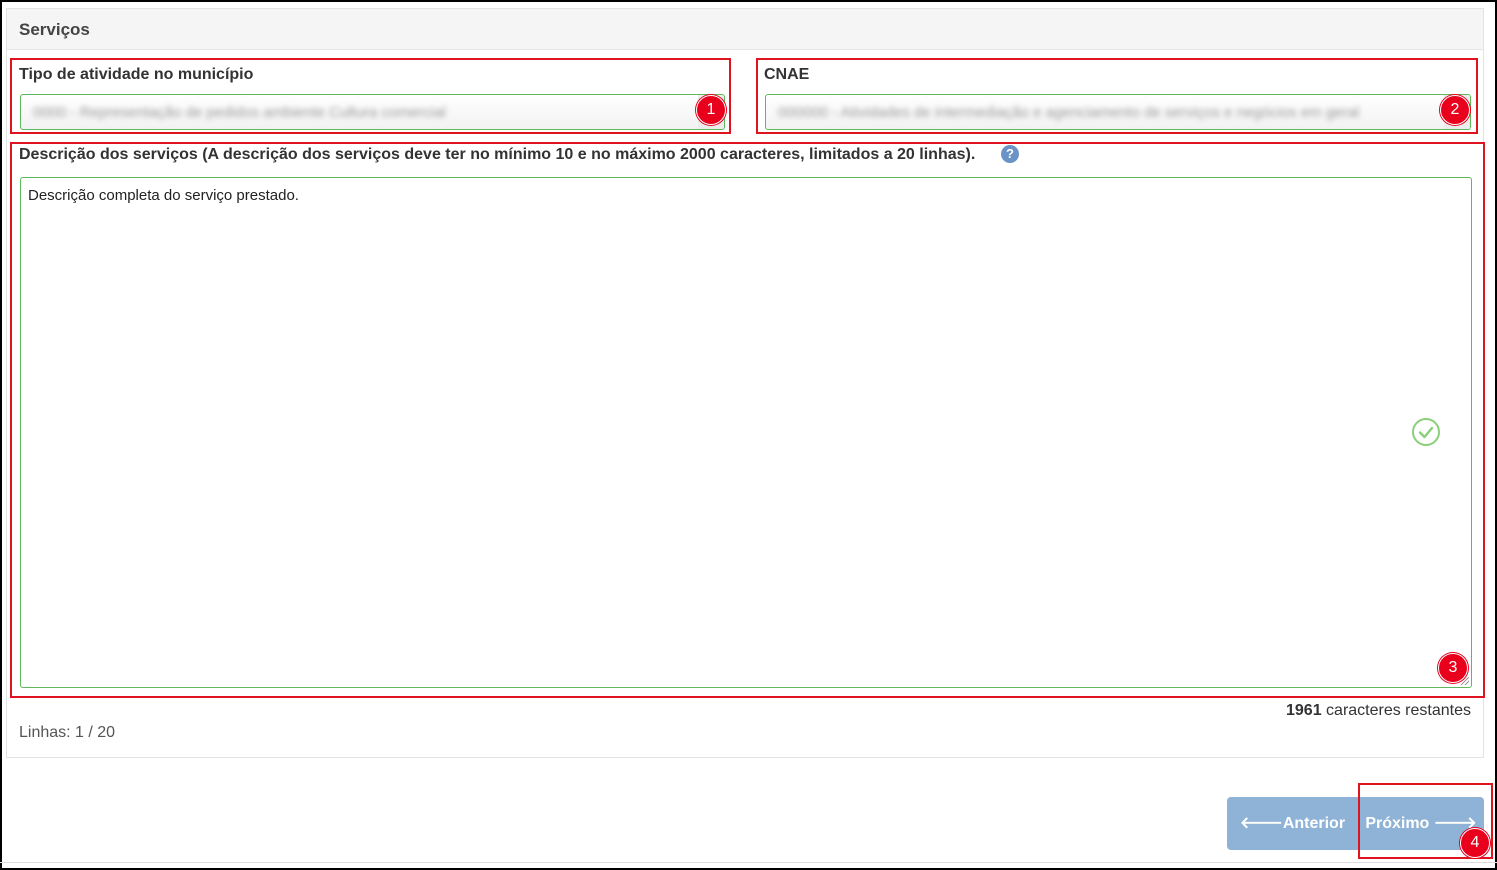 The image size is (1497, 870). I want to click on char-counter: 1961 caracteres restantes, so click(1378, 711).